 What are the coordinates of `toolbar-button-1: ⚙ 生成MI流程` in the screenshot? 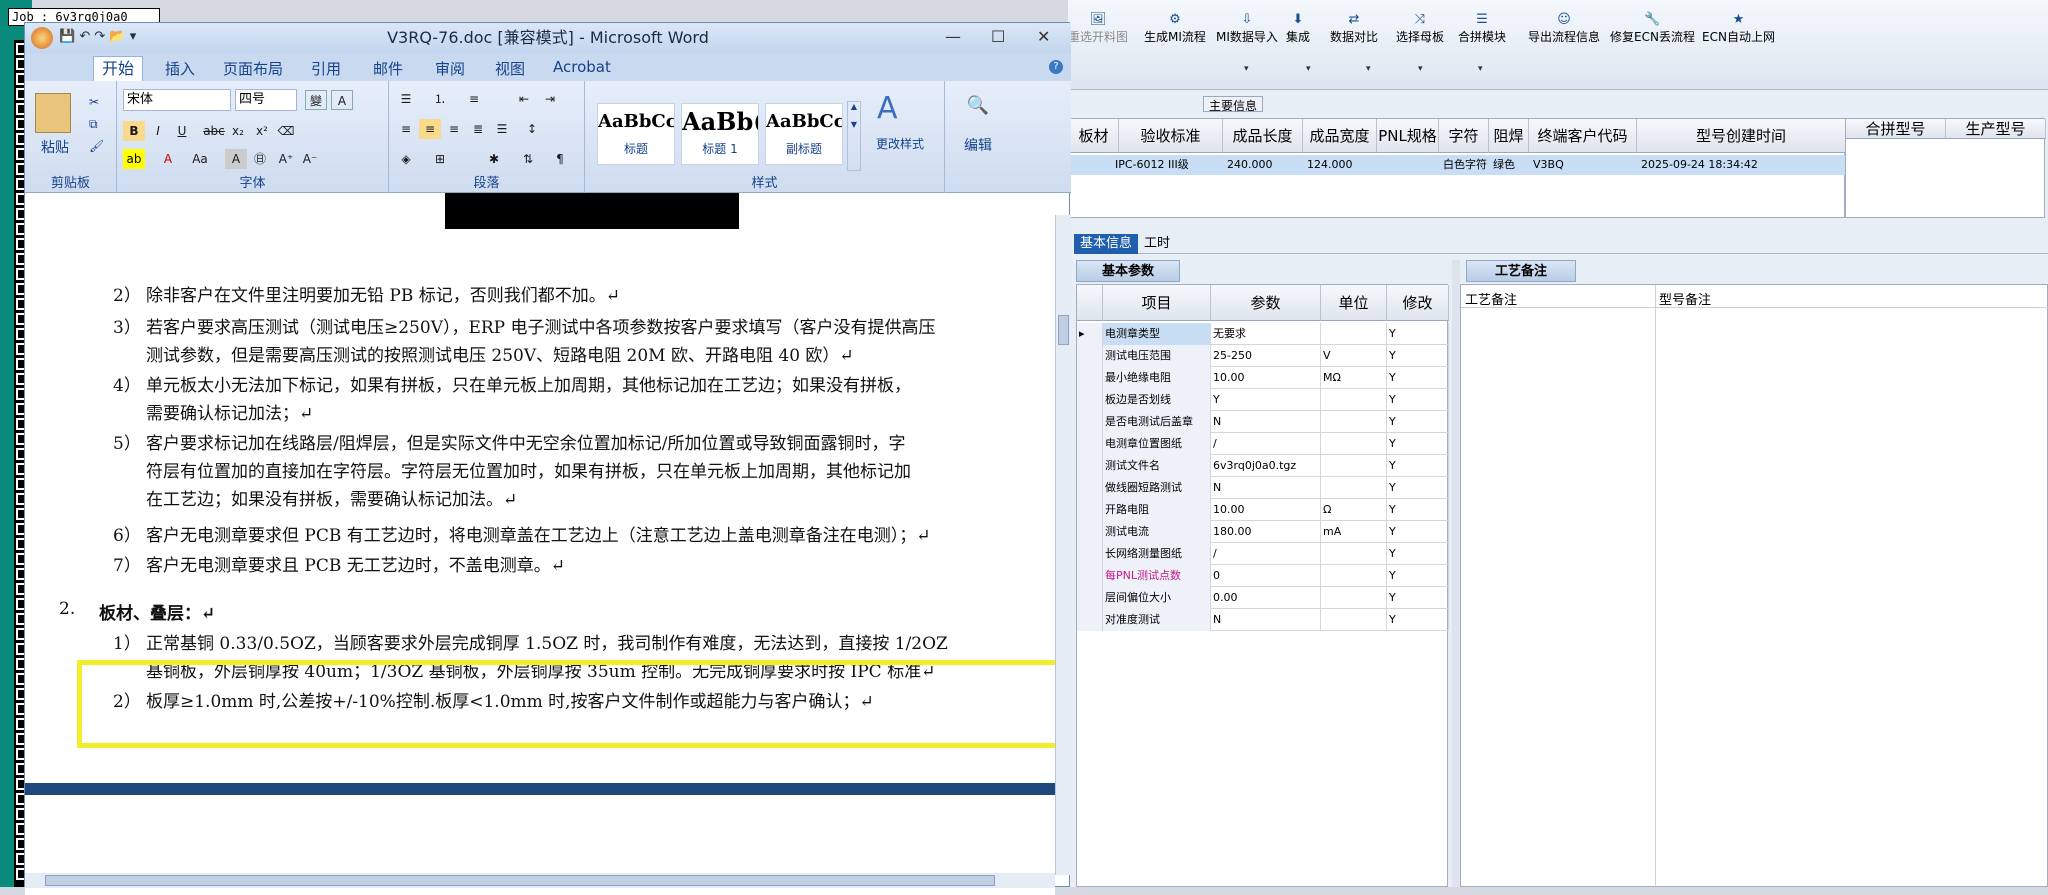 It's located at (1175, 28).